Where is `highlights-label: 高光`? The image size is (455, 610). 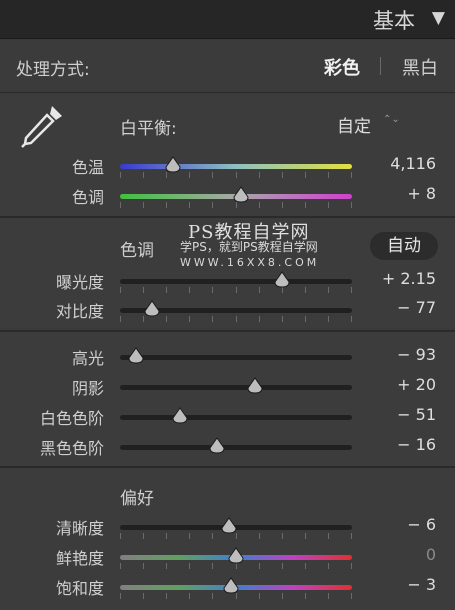 highlights-label: 高光 is located at coordinates (87, 358).